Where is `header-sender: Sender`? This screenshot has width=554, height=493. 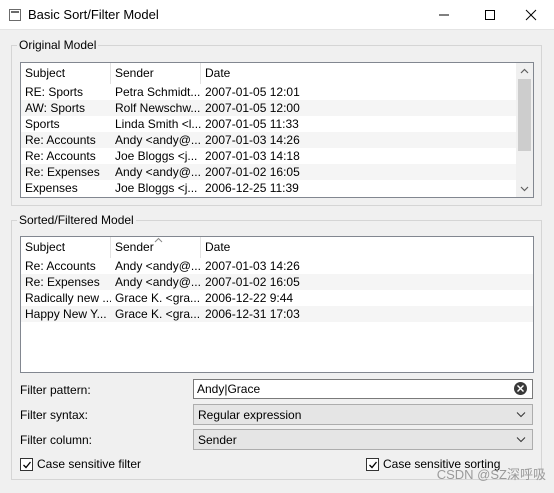 header-sender: Sender is located at coordinates (156, 73).